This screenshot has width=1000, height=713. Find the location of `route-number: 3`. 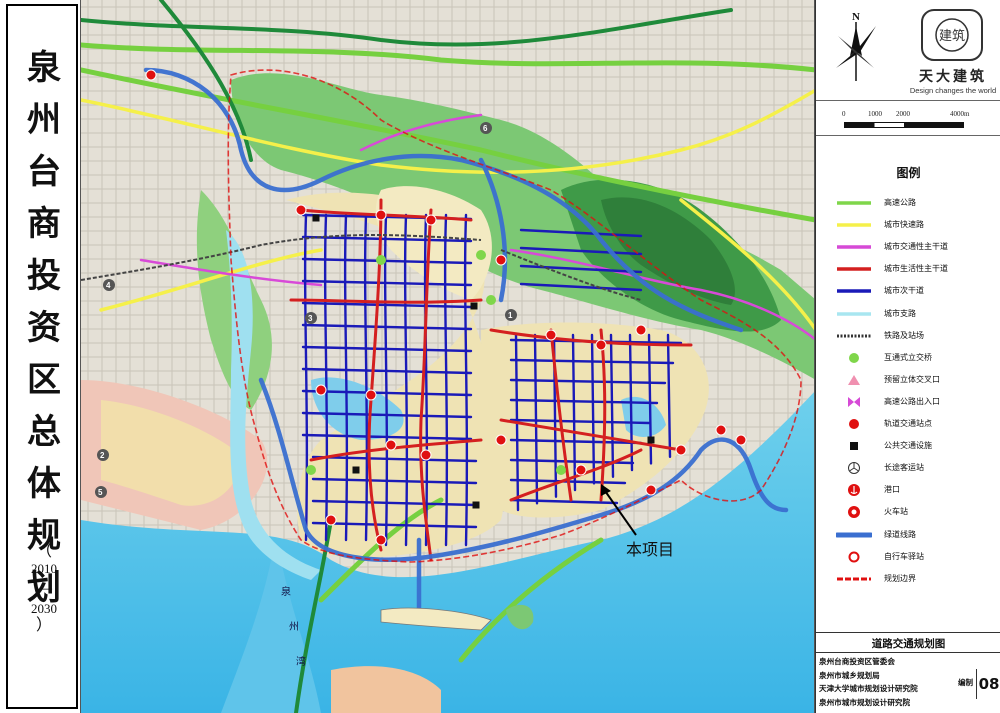

route-number: 3 is located at coordinates (310, 318).